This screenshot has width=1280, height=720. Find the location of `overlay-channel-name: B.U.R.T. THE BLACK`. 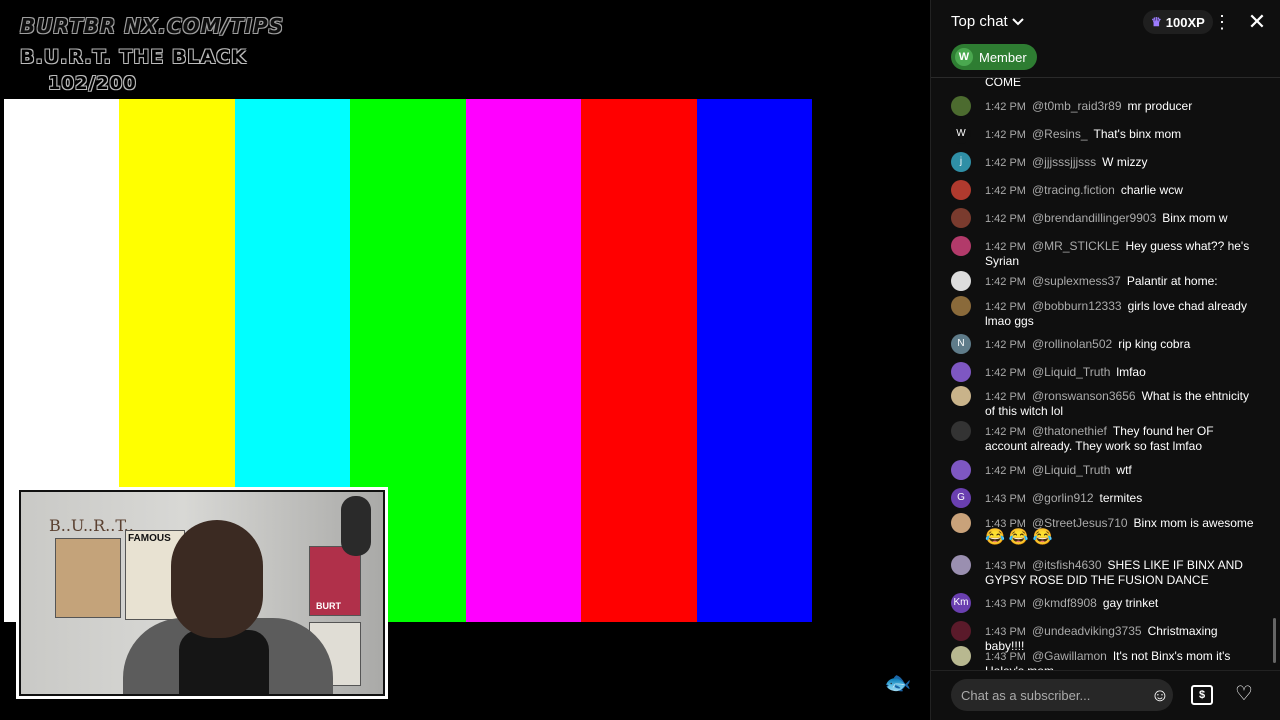

overlay-channel-name: B.U.R.T. THE BLACK is located at coordinates (133, 57).